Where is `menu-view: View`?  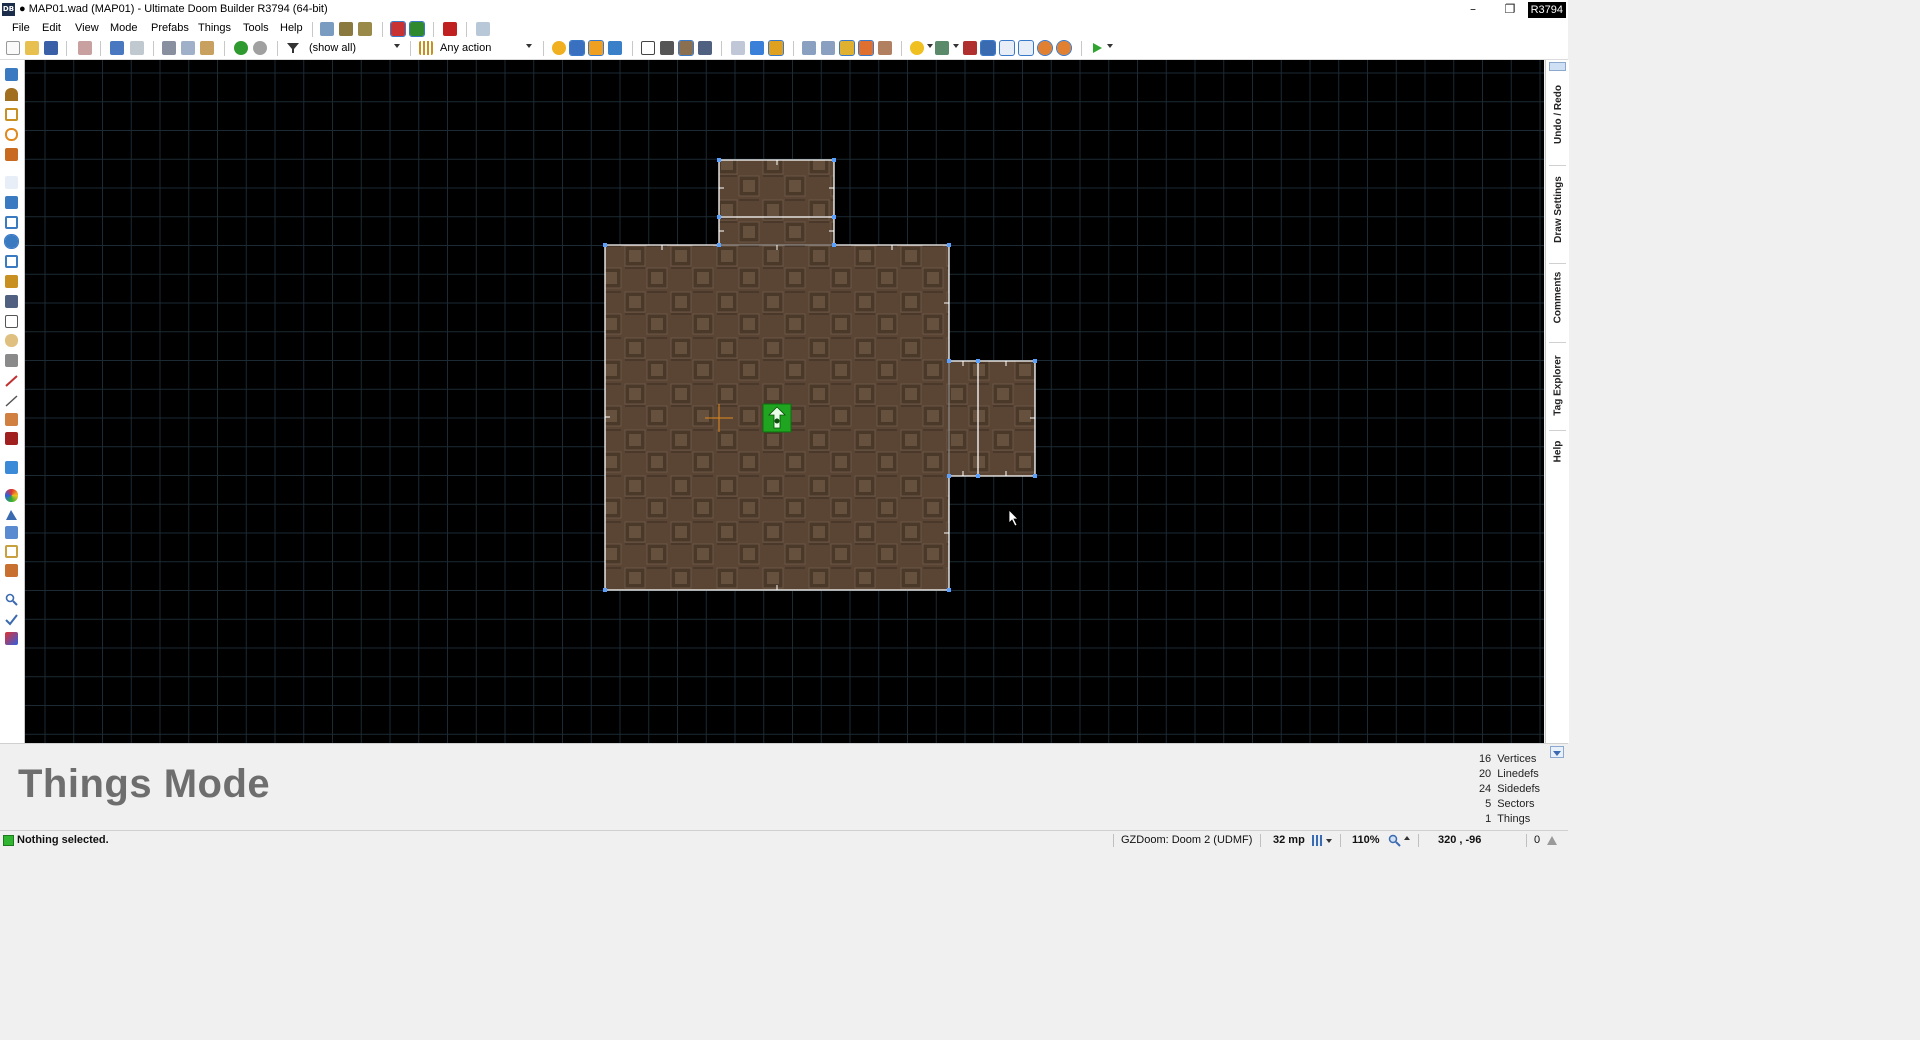
menu-view: View is located at coordinates (87, 28).